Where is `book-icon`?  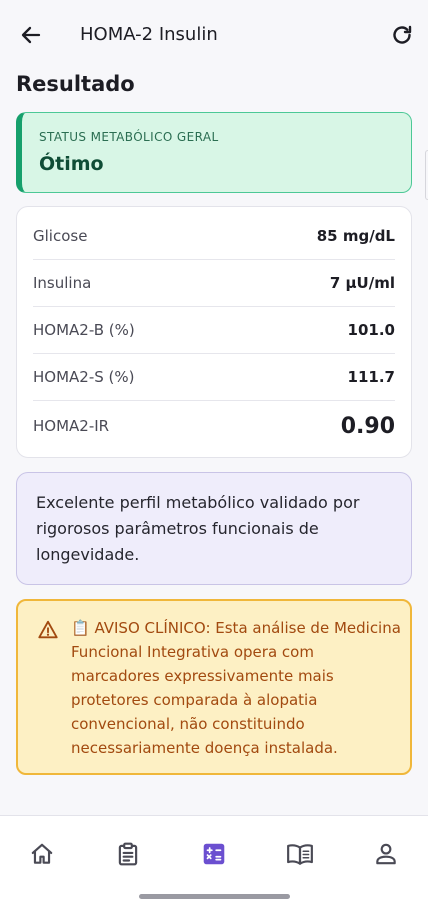 book-icon is located at coordinates (300, 854).